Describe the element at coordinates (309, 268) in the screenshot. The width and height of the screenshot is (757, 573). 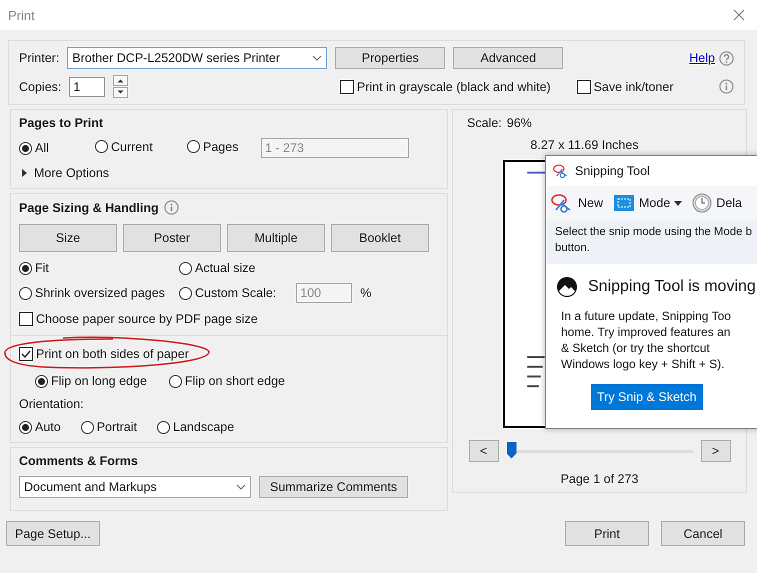
I see `radio-button: Actual size` at that location.